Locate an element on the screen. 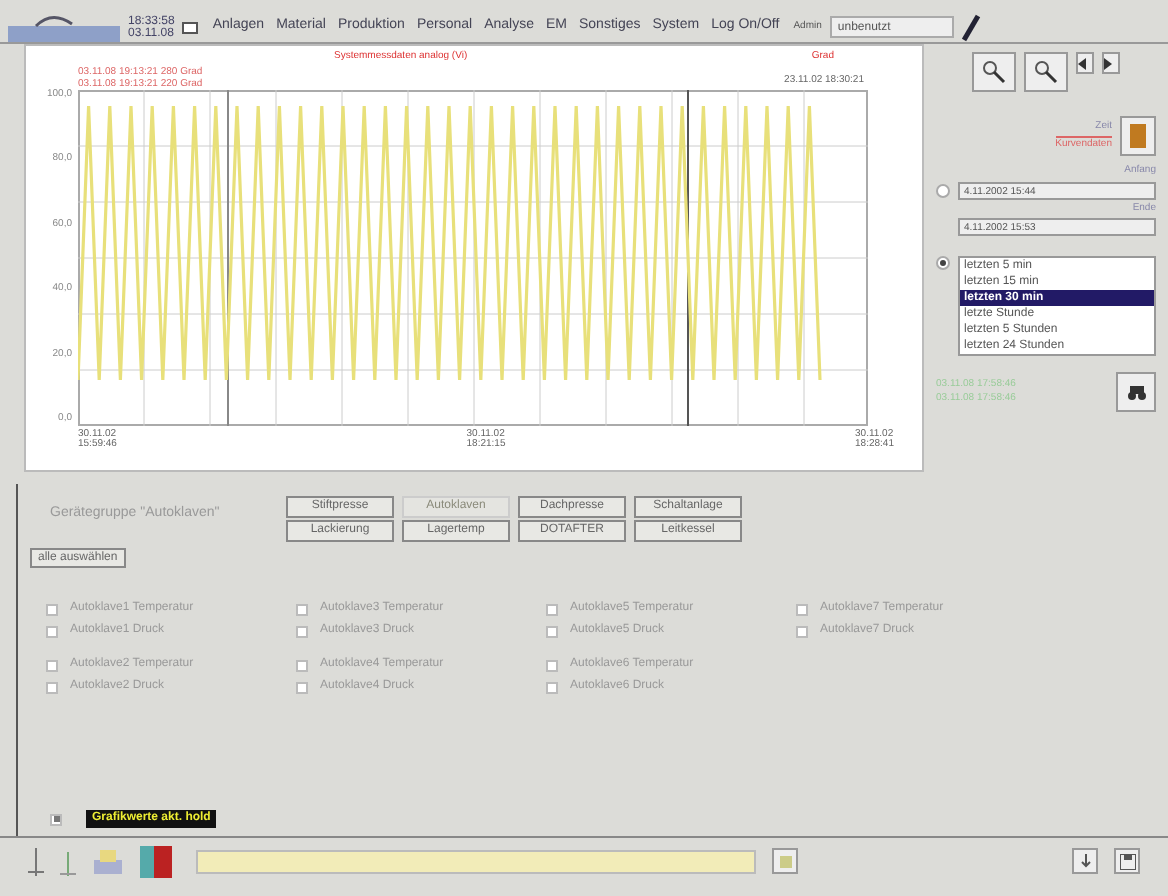 The height and width of the screenshot is (896, 1168). door-button is located at coordinates (1138, 136).